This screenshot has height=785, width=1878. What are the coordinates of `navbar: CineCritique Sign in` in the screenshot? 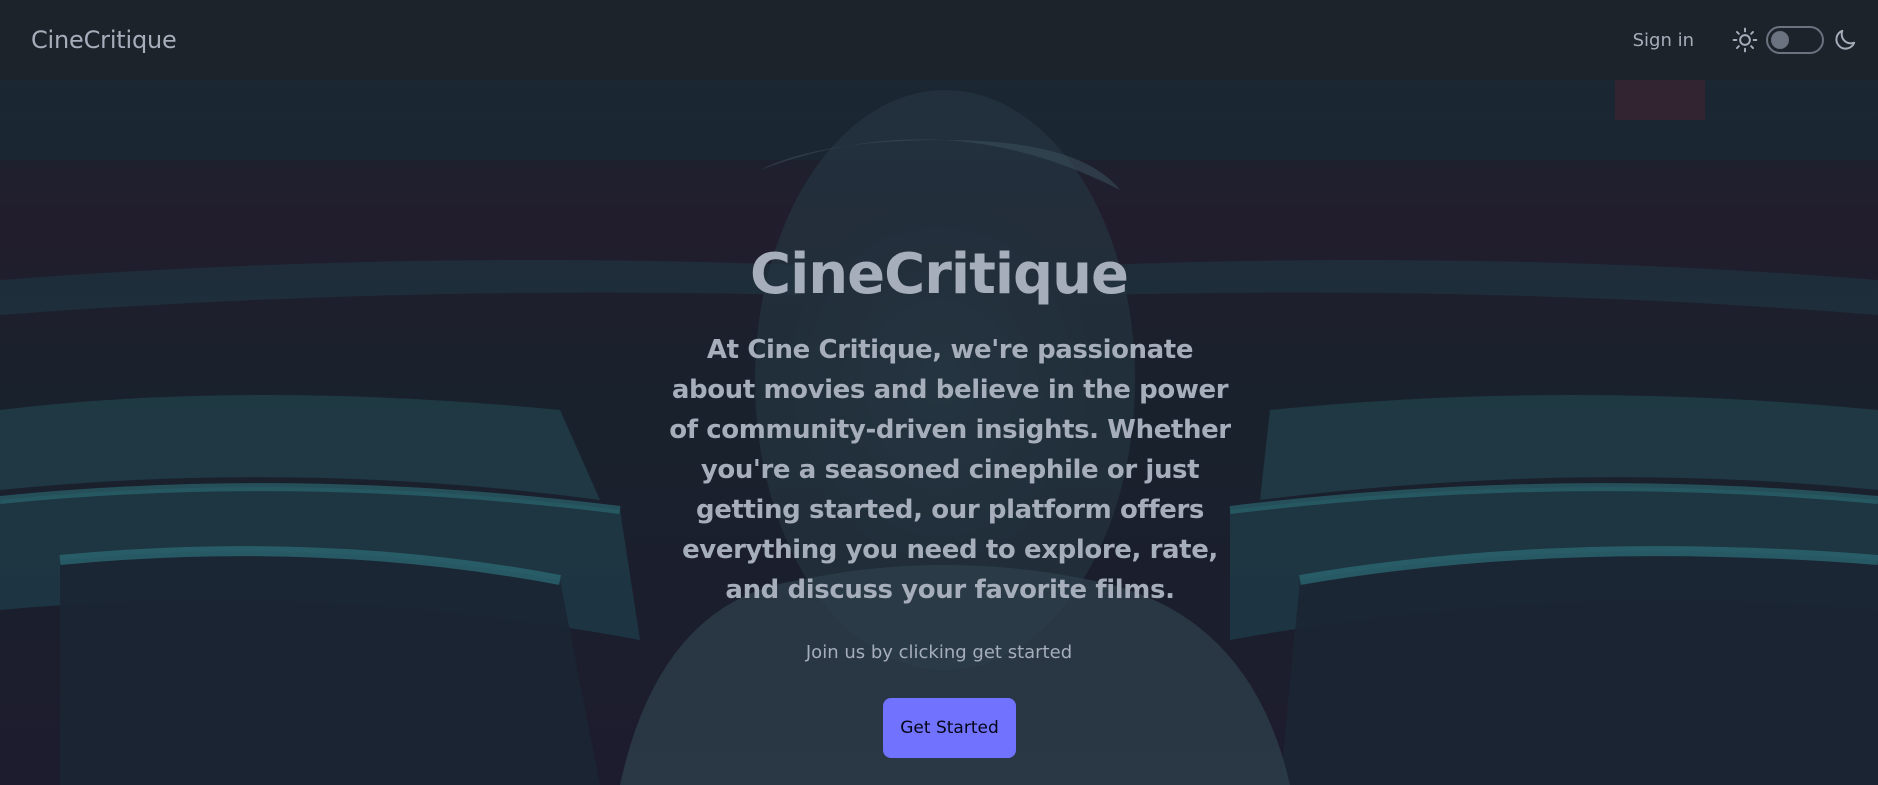 It's located at (939, 40).